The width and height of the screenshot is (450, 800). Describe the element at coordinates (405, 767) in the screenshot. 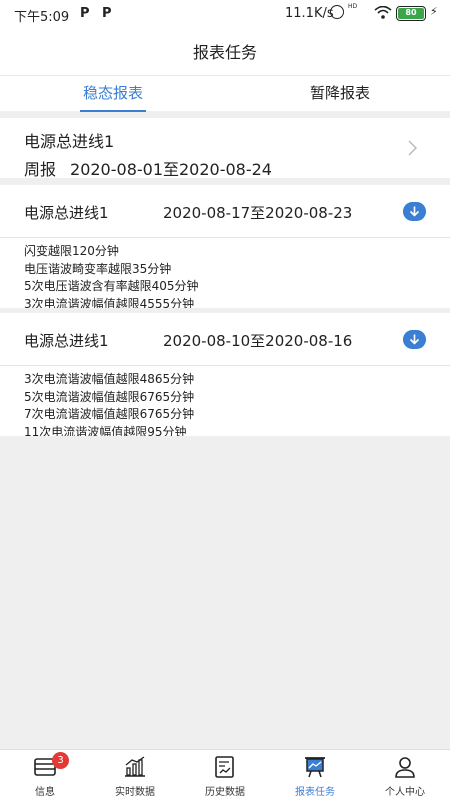

I see `person-icon` at that location.